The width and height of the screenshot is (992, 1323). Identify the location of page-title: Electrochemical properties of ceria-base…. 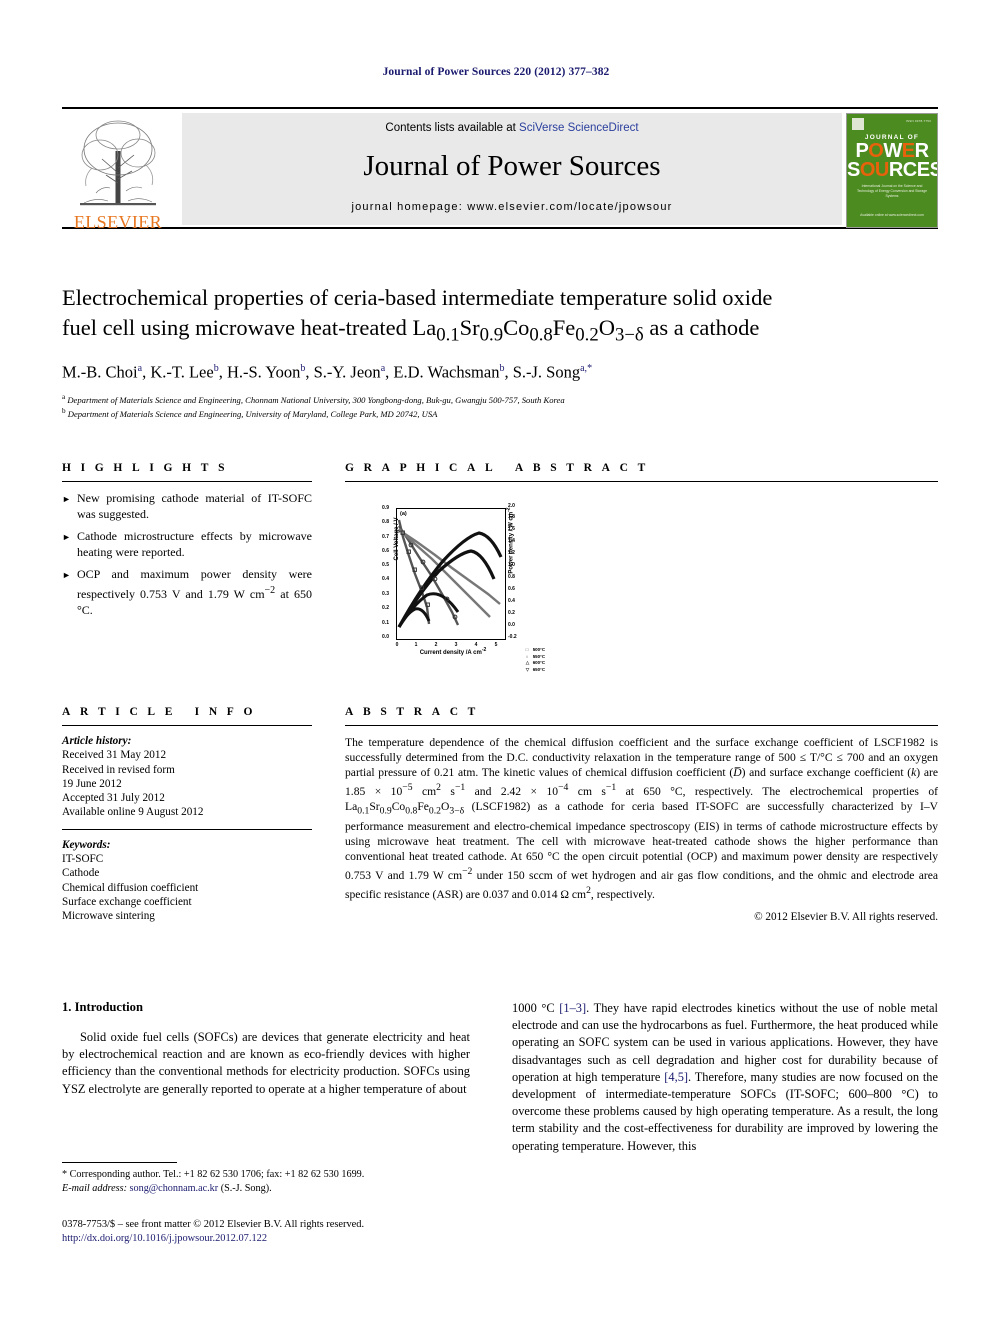
(500, 317).